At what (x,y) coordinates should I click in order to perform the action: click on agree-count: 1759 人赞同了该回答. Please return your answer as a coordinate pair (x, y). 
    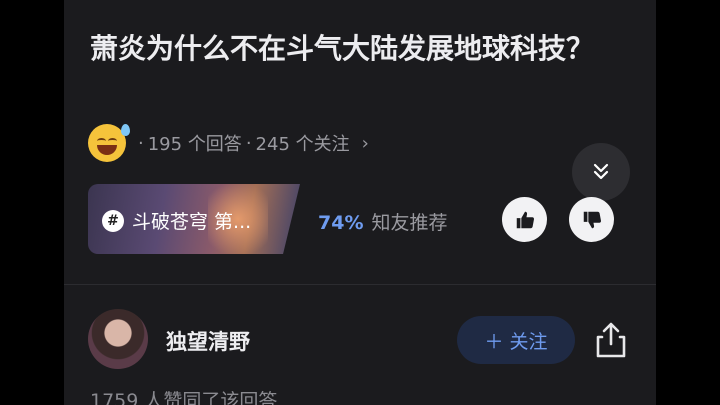
    Looking at the image, I should click on (184, 397).